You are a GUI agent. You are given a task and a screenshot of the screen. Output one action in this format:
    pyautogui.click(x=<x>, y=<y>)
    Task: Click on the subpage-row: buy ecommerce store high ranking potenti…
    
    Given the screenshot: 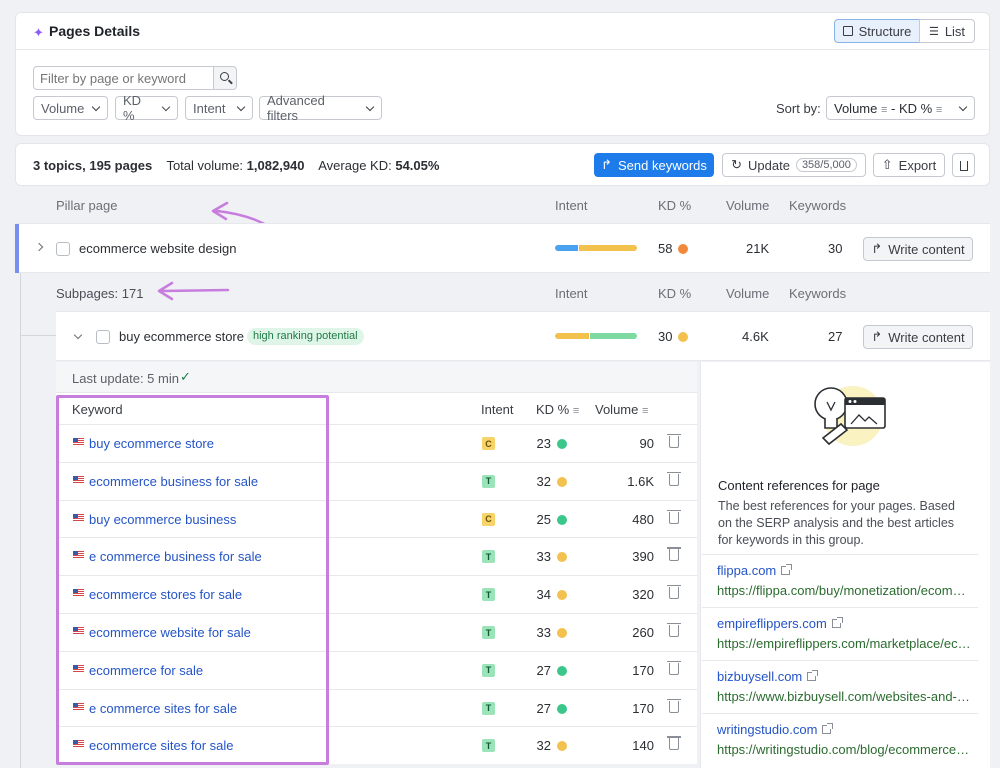 What is the action you would take?
    pyautogui.click(x=523, y=336)
    